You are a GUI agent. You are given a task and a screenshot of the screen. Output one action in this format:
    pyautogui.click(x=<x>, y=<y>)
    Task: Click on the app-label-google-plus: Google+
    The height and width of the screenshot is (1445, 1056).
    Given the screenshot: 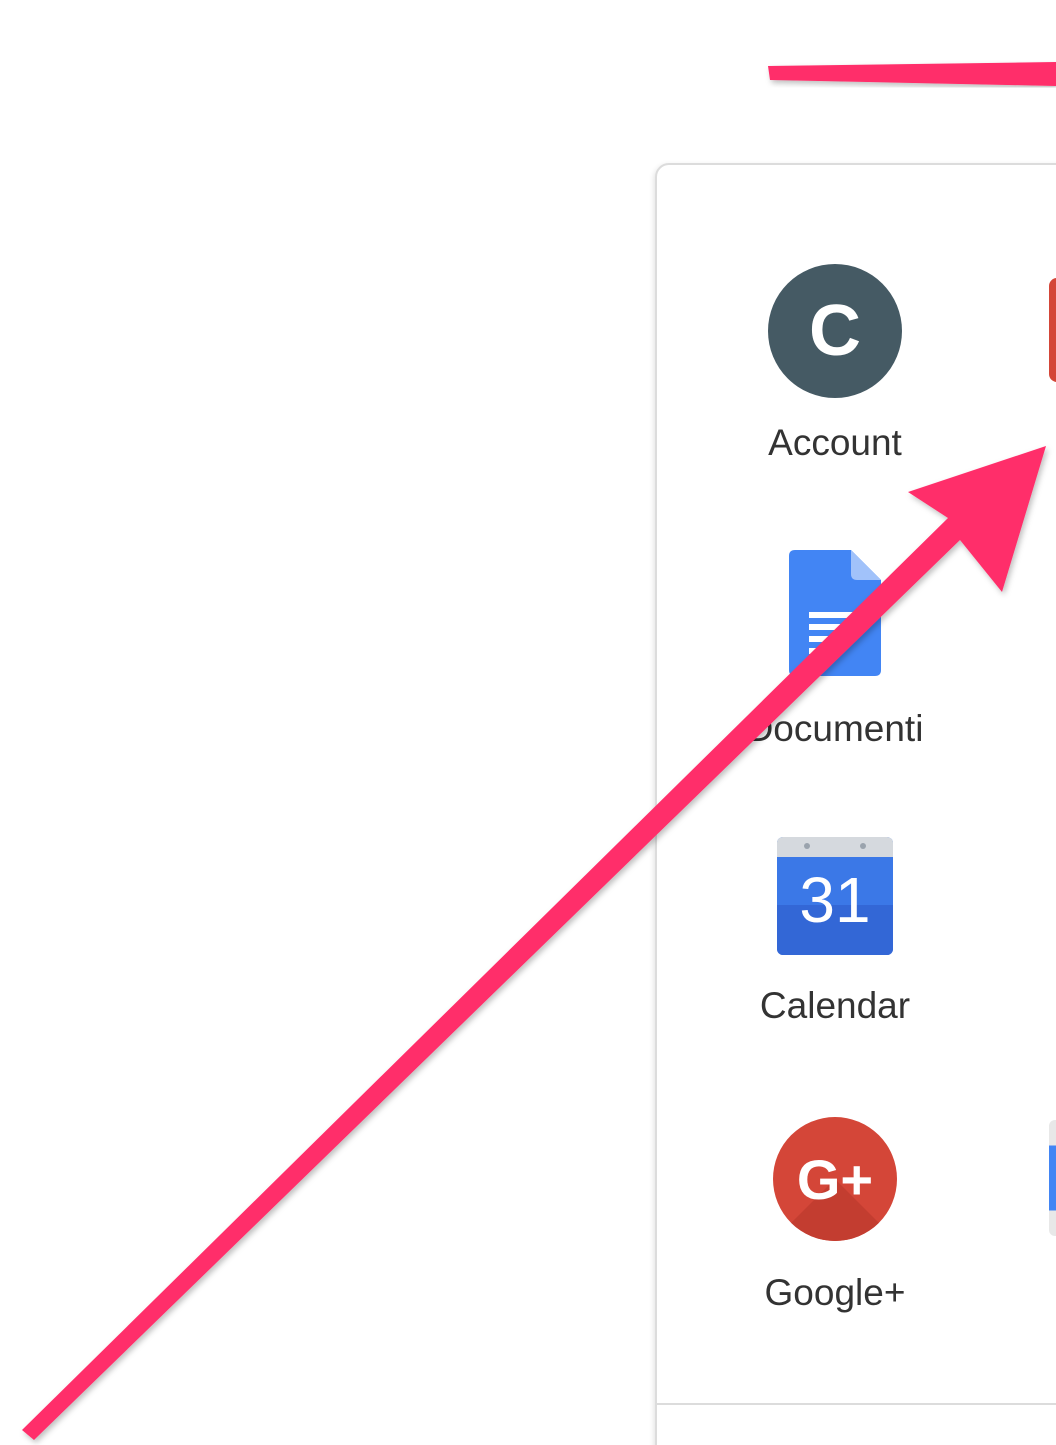 What is the action you would take?
    pyautogui.click(x=835, y=1292)
    